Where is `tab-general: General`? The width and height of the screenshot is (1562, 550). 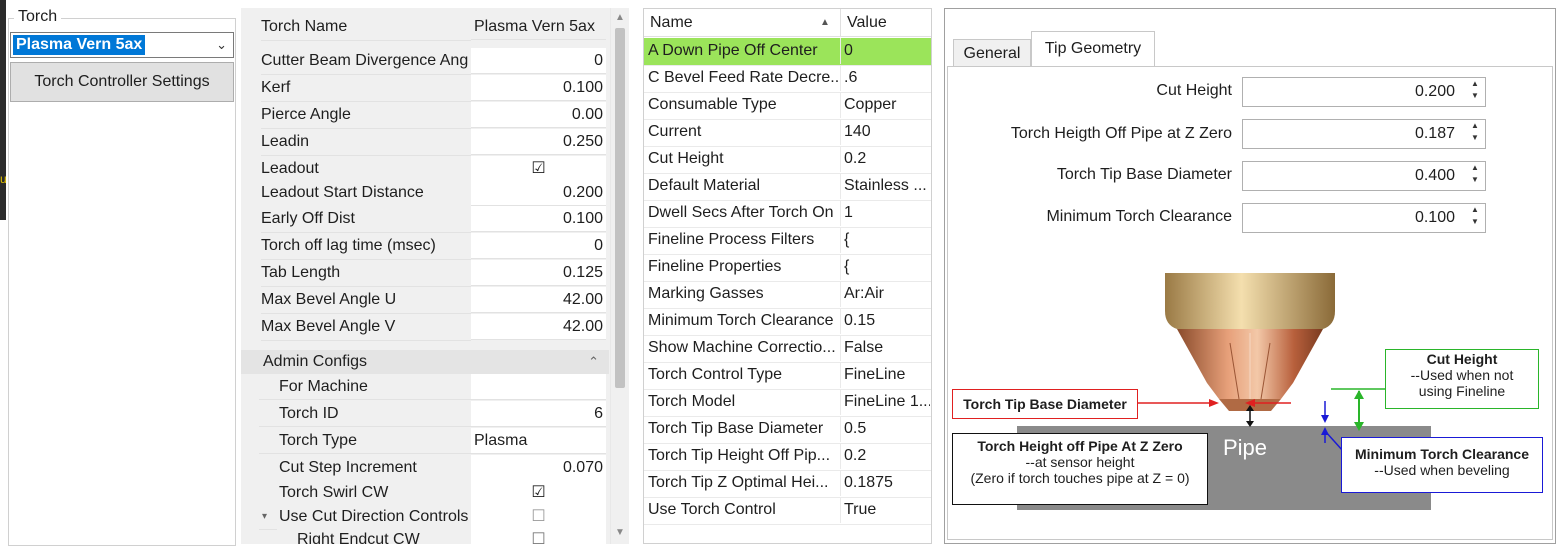 tab-general: General is located at coordinates (992, 53).